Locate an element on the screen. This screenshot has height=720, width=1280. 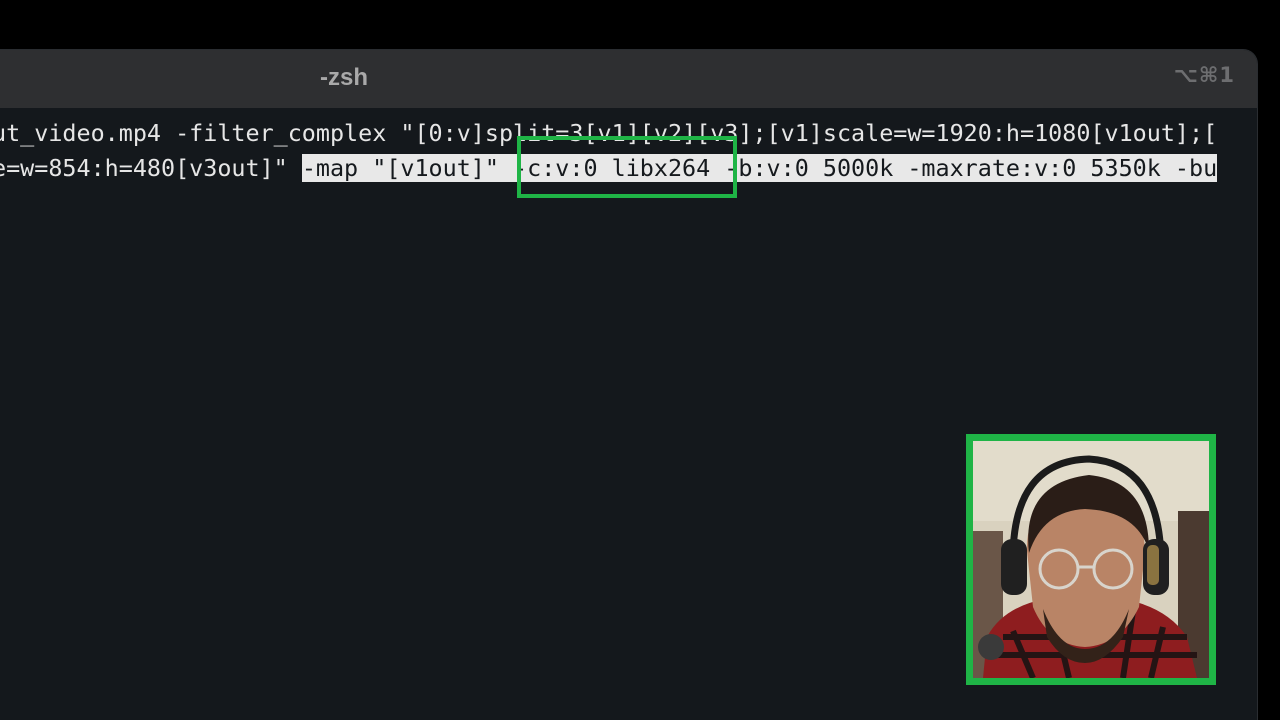
webcam-overlay is located at coordinates (1091, 559).